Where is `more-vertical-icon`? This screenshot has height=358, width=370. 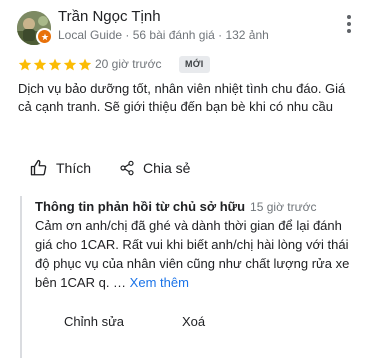 more-vertical-icon is located at coordinates (349, 24).